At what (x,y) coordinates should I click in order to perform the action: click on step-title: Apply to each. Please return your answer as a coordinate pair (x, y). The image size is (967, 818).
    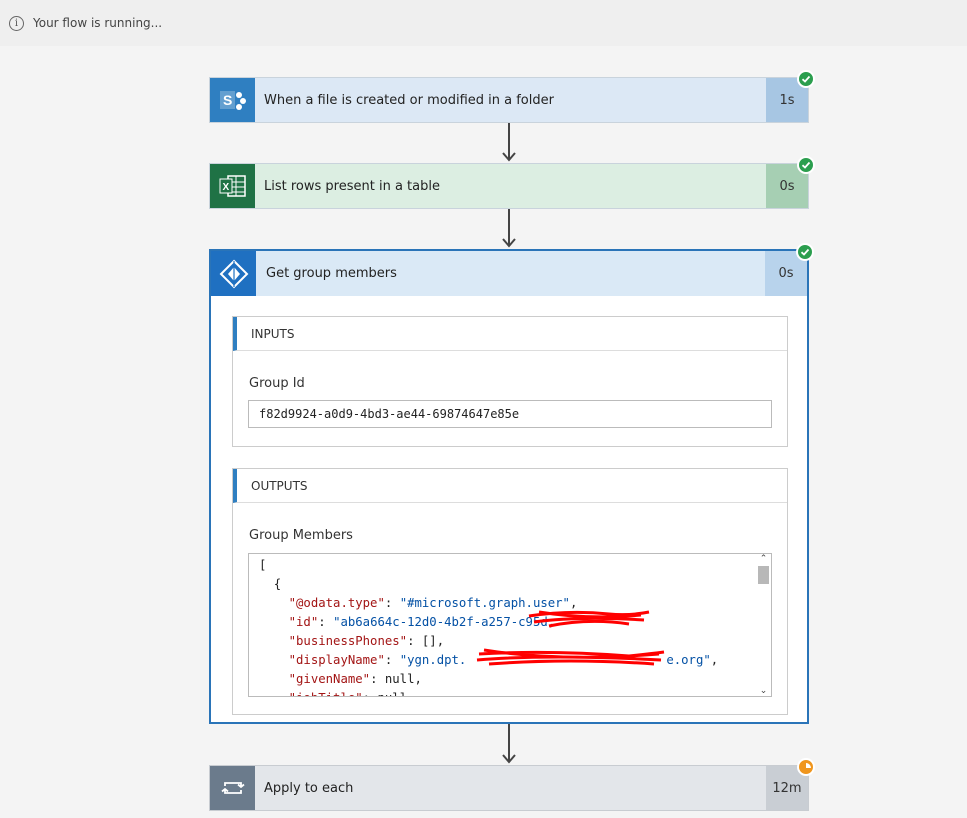
    Looking at the image, I should click on (309, 788).